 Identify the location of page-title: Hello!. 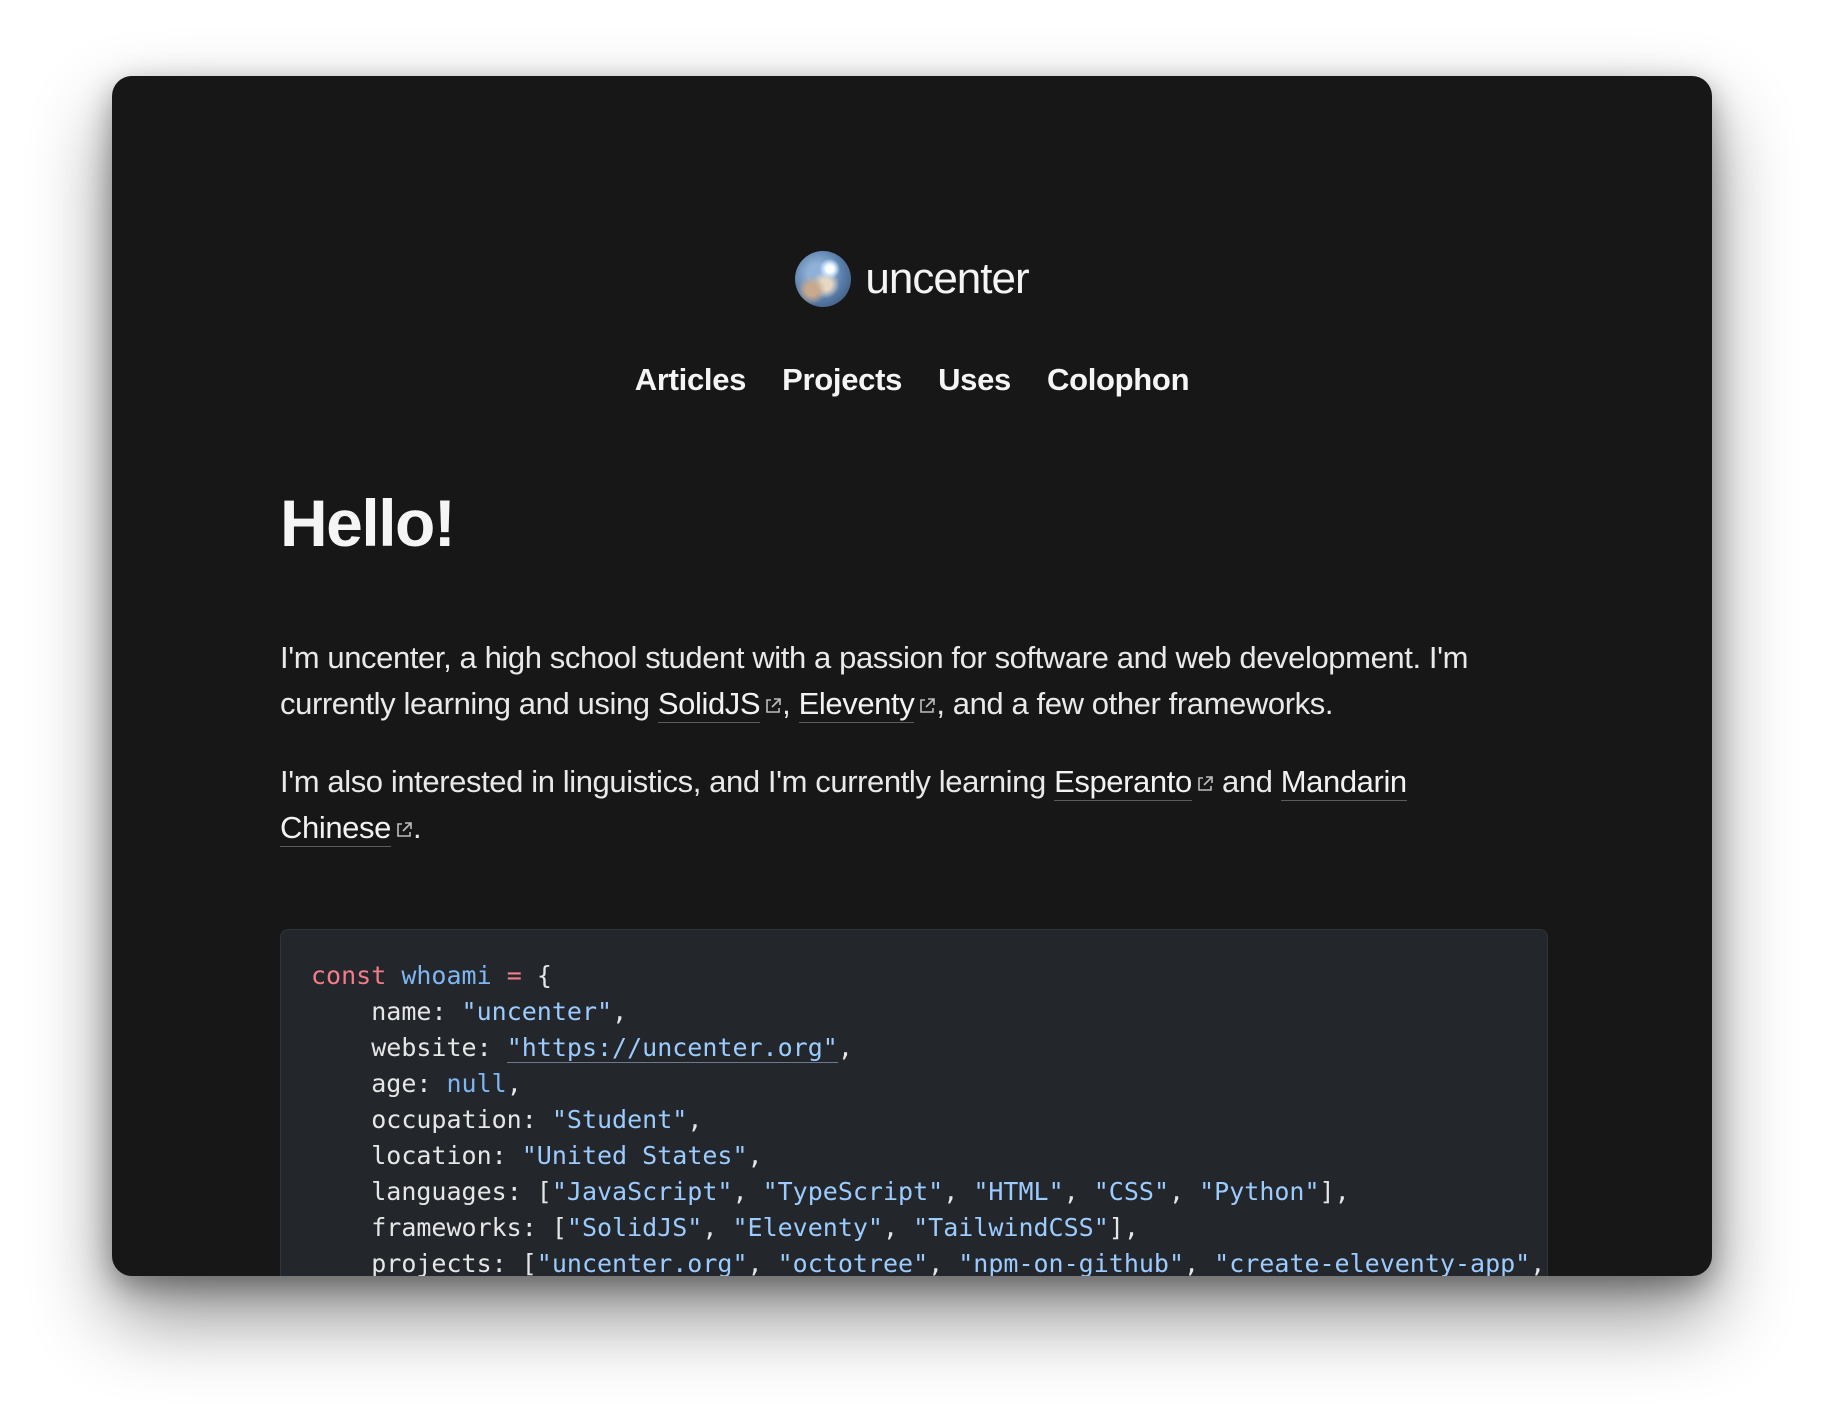
(368, 523).